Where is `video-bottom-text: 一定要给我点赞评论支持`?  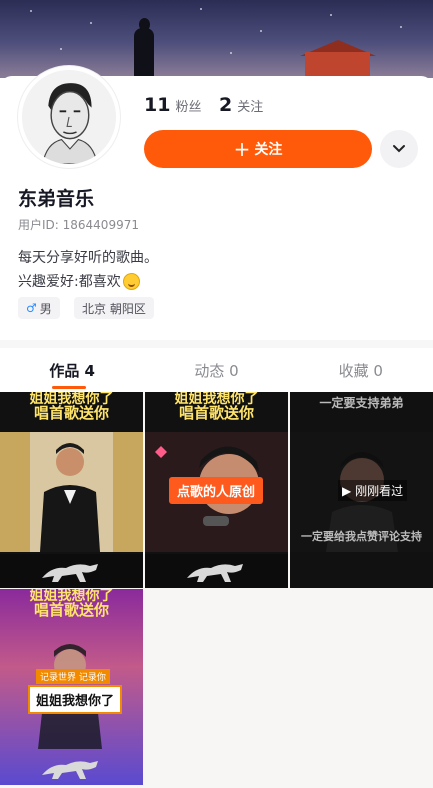 video-bottom-text: 一定要给我点赞评论支持 is located at coordinates (361, 536).